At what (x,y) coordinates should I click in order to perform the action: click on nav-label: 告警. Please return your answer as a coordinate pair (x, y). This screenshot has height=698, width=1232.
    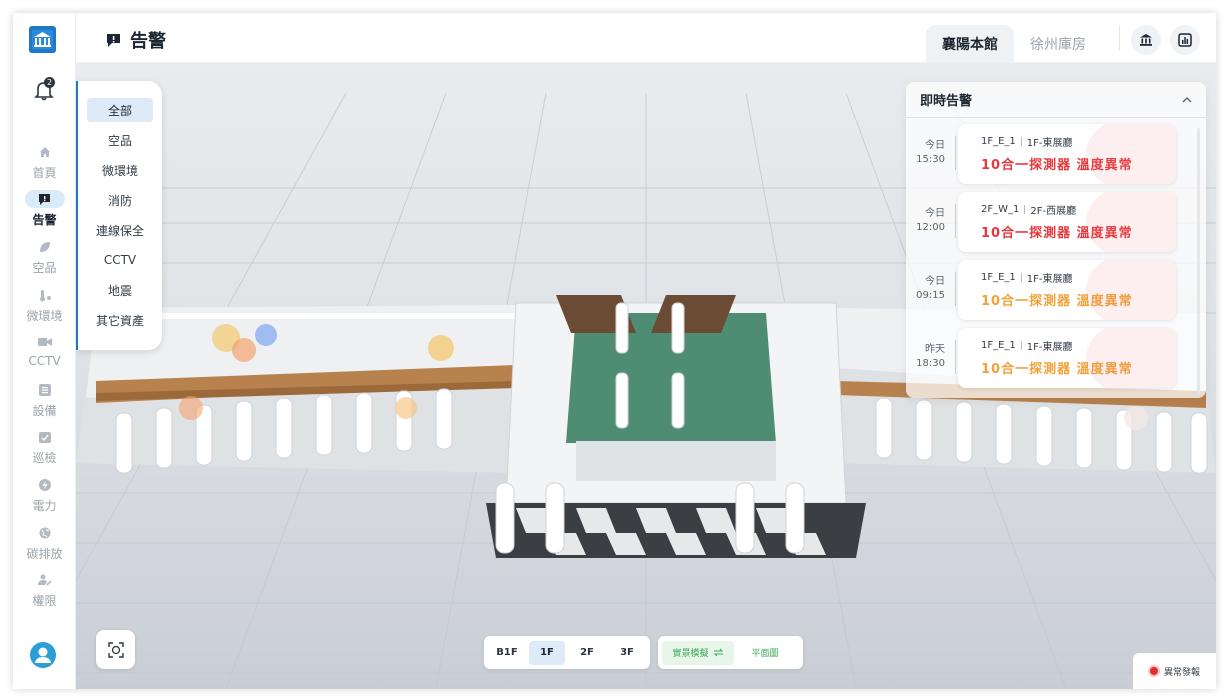
    Looking at the image, I should click on (44, 220).